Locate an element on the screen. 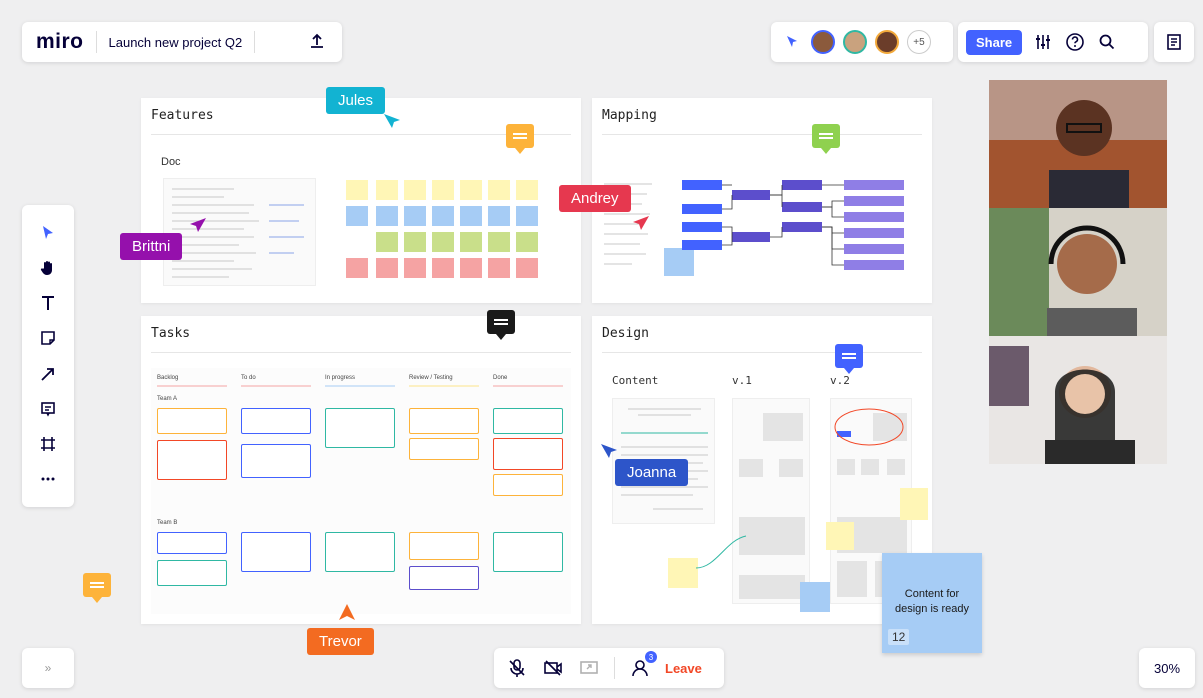  collaborators-bar: +5 is located at coordinates (862, 42).